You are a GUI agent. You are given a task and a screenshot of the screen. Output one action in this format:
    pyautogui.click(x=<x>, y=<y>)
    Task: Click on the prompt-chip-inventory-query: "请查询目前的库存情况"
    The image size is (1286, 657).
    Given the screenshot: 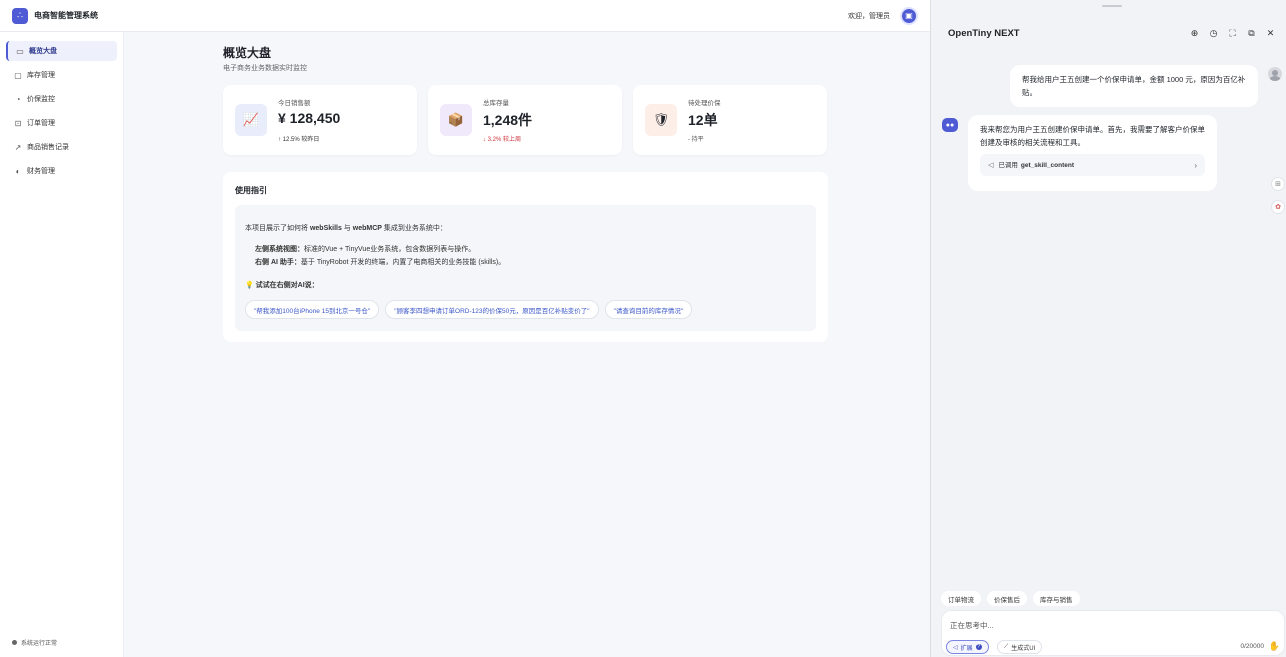 What is the action you would take?
    pyautogui.click(x=648, y=309)
    